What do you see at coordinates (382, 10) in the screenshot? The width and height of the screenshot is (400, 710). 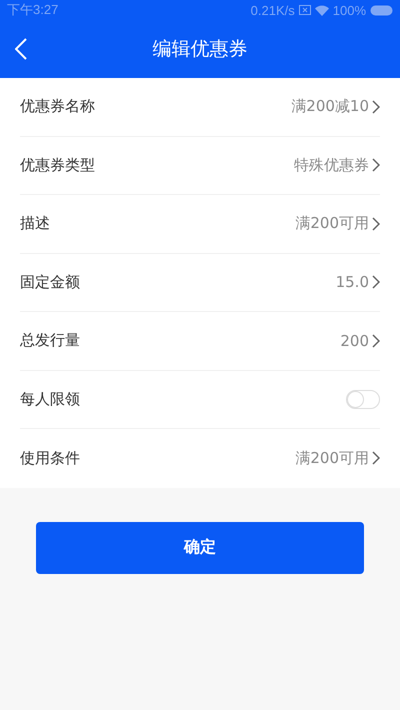 I see `battery-icon` at bounding box center [382, 10].